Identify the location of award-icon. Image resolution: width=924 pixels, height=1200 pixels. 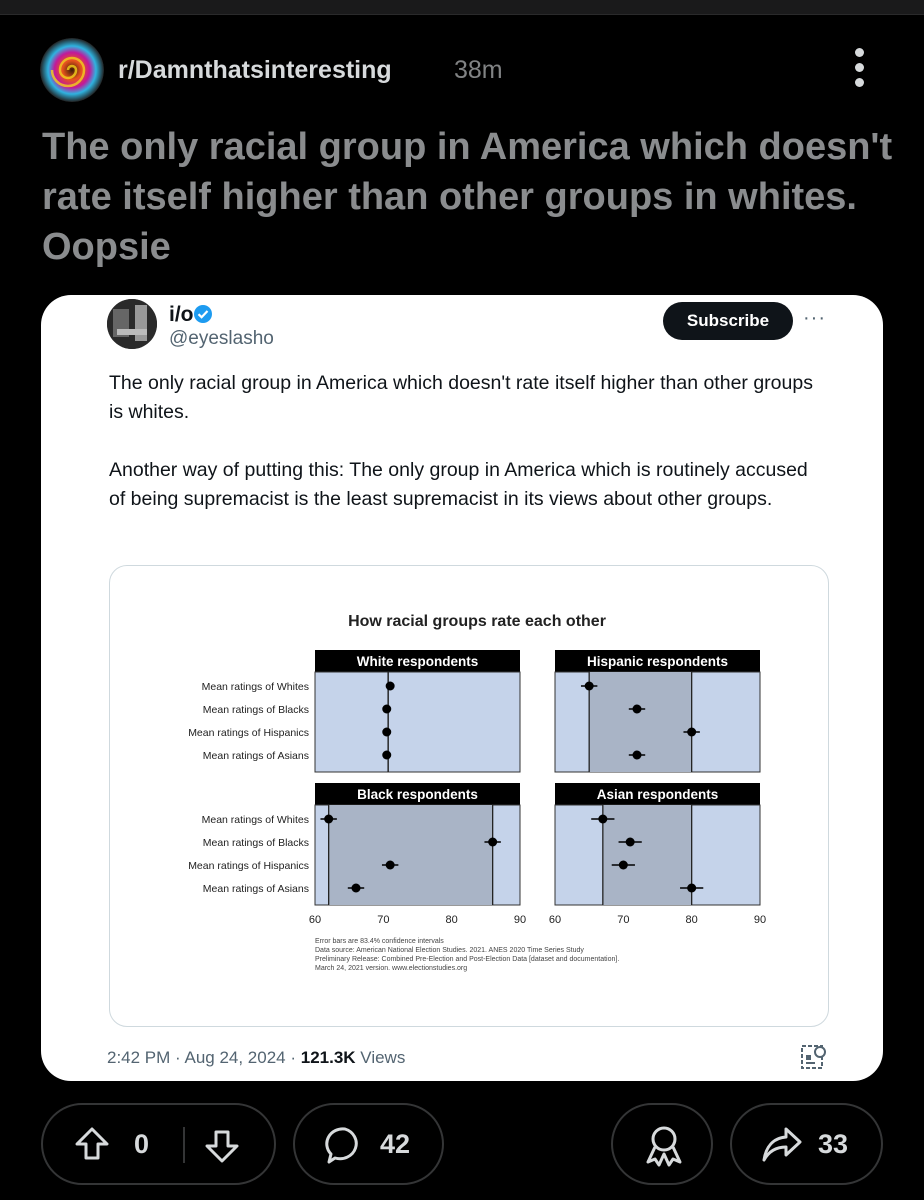
(664, 1146).